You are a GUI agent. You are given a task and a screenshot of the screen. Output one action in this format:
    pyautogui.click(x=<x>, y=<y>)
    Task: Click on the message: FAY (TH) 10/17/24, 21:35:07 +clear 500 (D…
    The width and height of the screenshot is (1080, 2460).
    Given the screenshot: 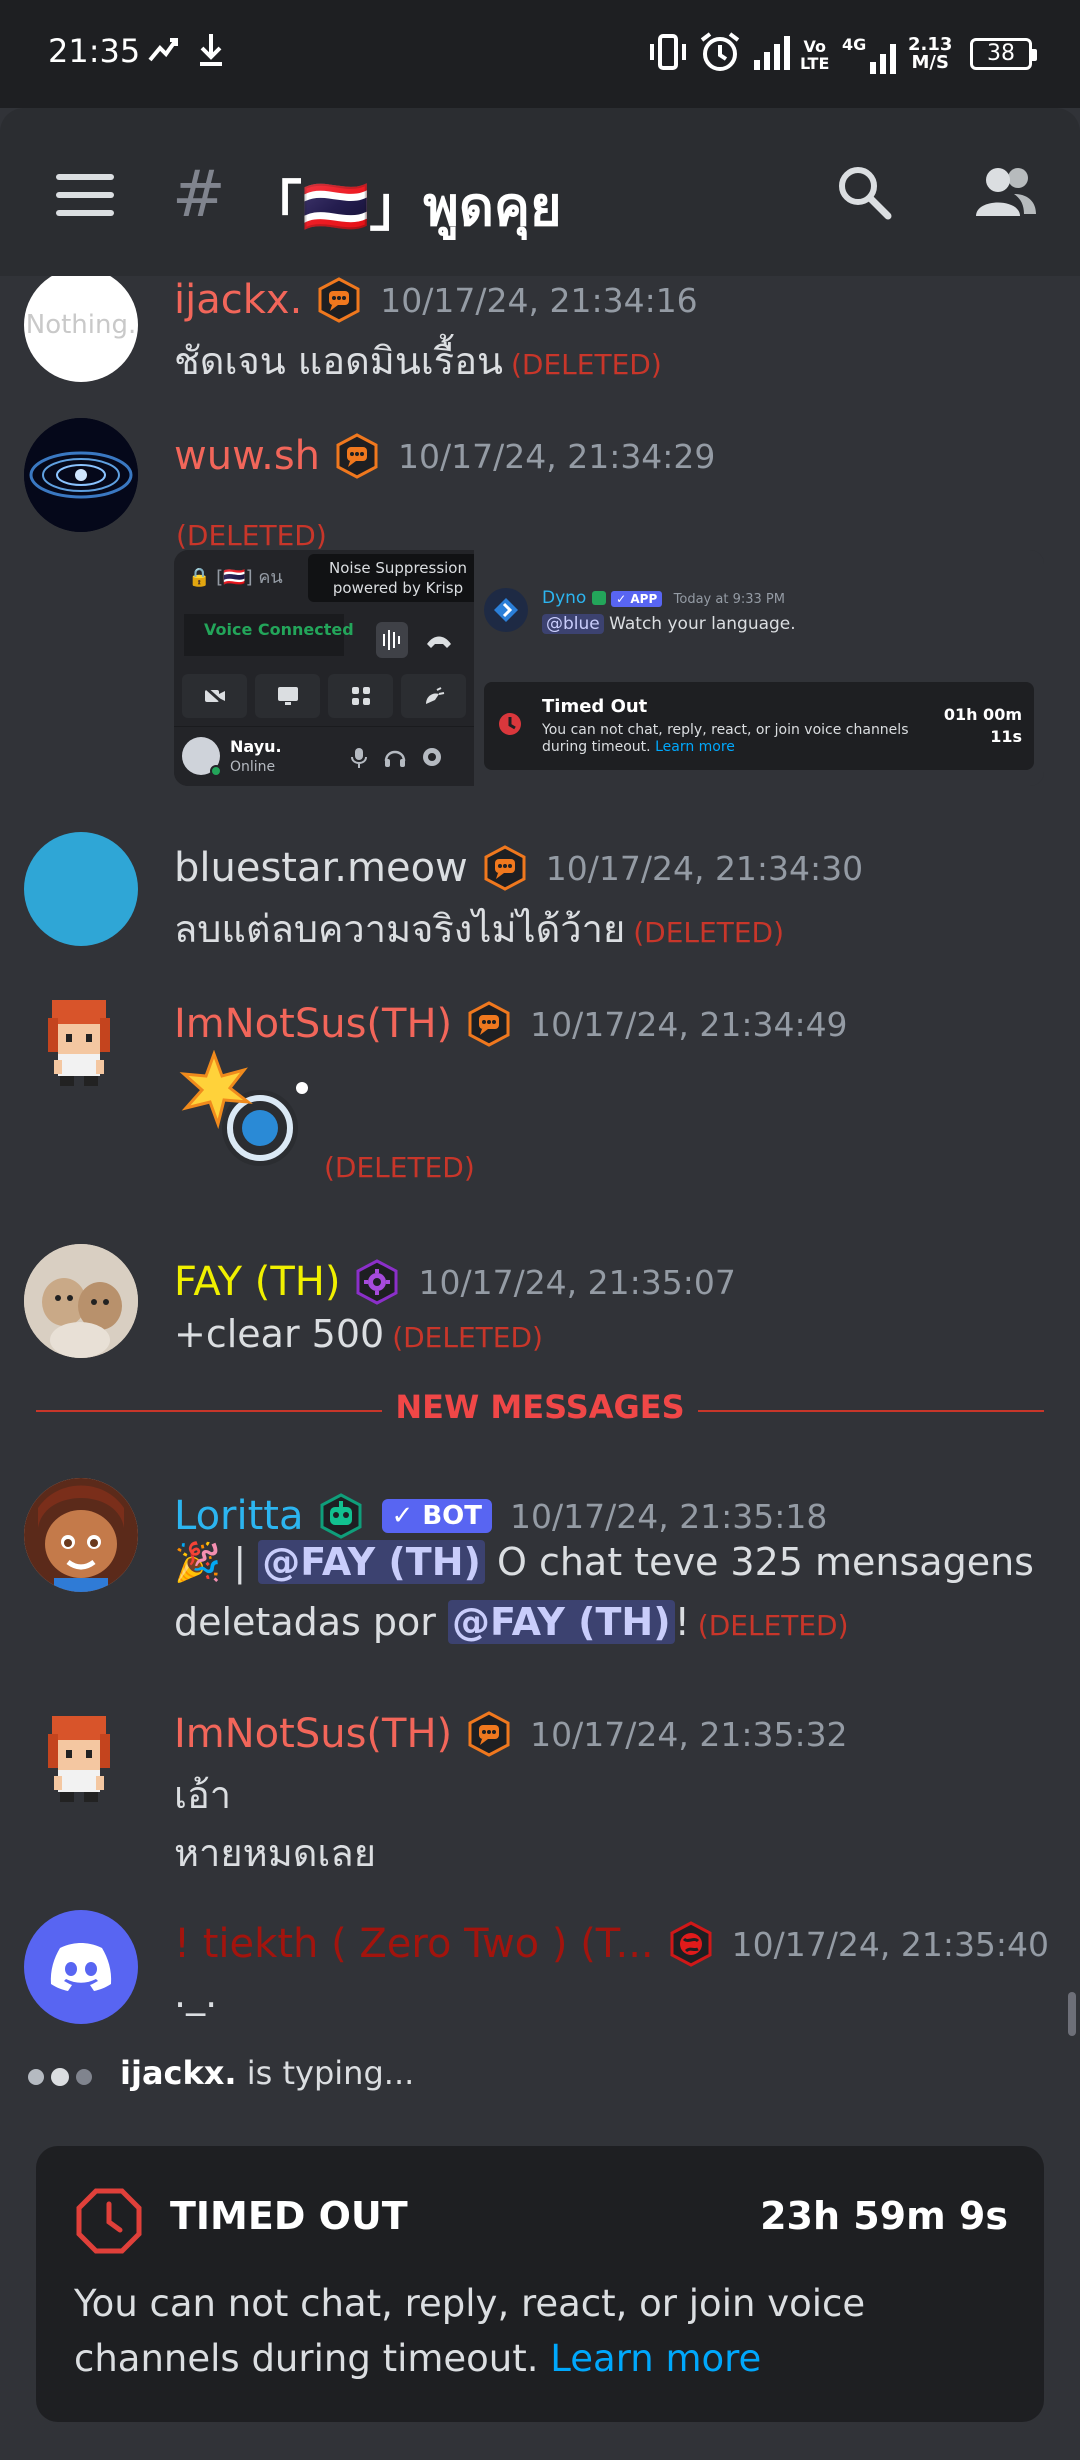 What is the action you would take?
    pyautogui.click(x=540, y=1309)
    